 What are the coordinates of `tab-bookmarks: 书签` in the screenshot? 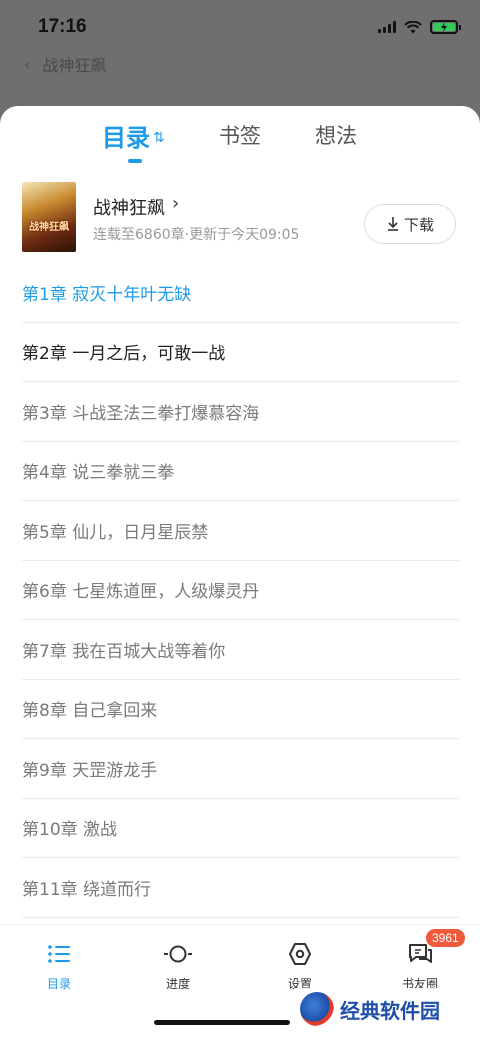 It's located at (240, 135).